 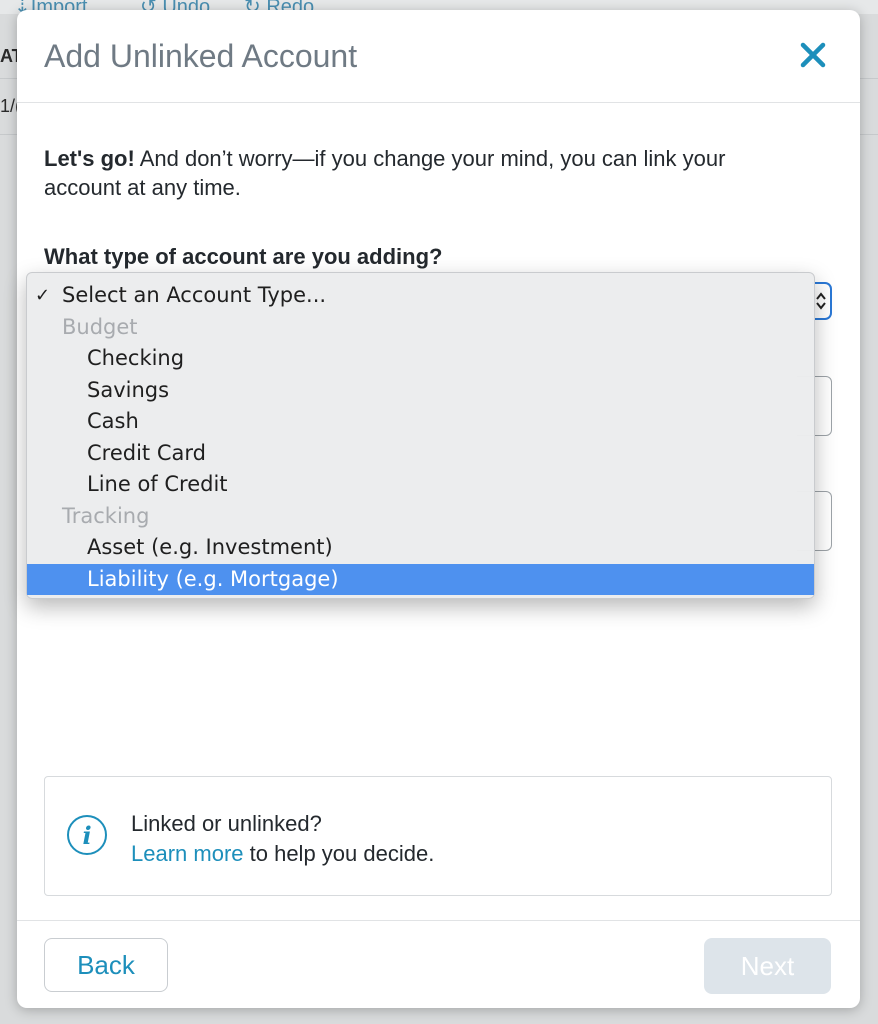 I want to click on dropdown-option-label: Liability (e.g. Mortgage), so click(x=213, y=578).